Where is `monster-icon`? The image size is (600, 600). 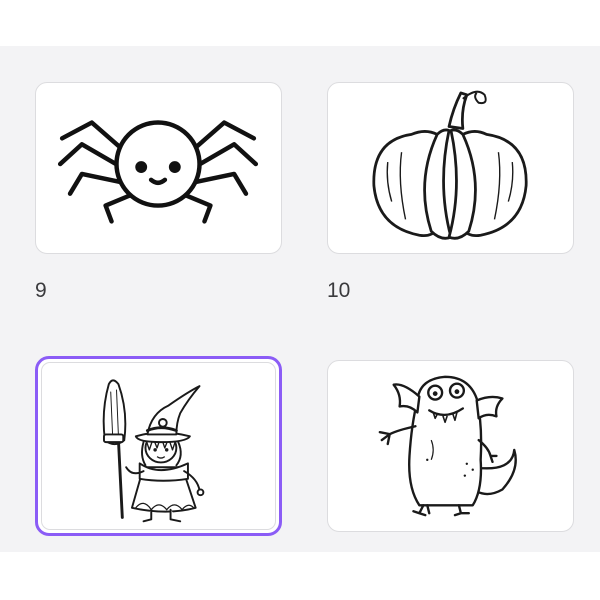 monster-icon is located at coordinates (447, 446).